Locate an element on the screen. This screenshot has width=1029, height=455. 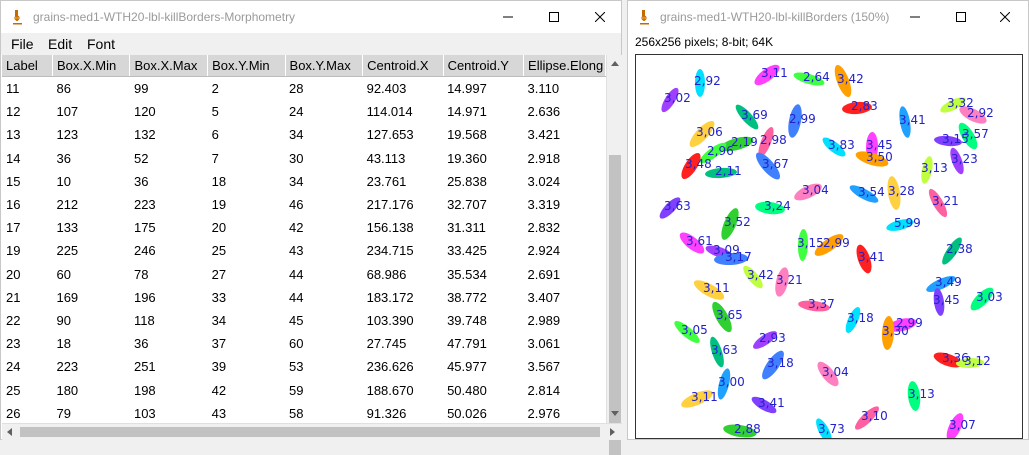
grain-elongation-label: 2,99 is located at coordinates (802, 119).